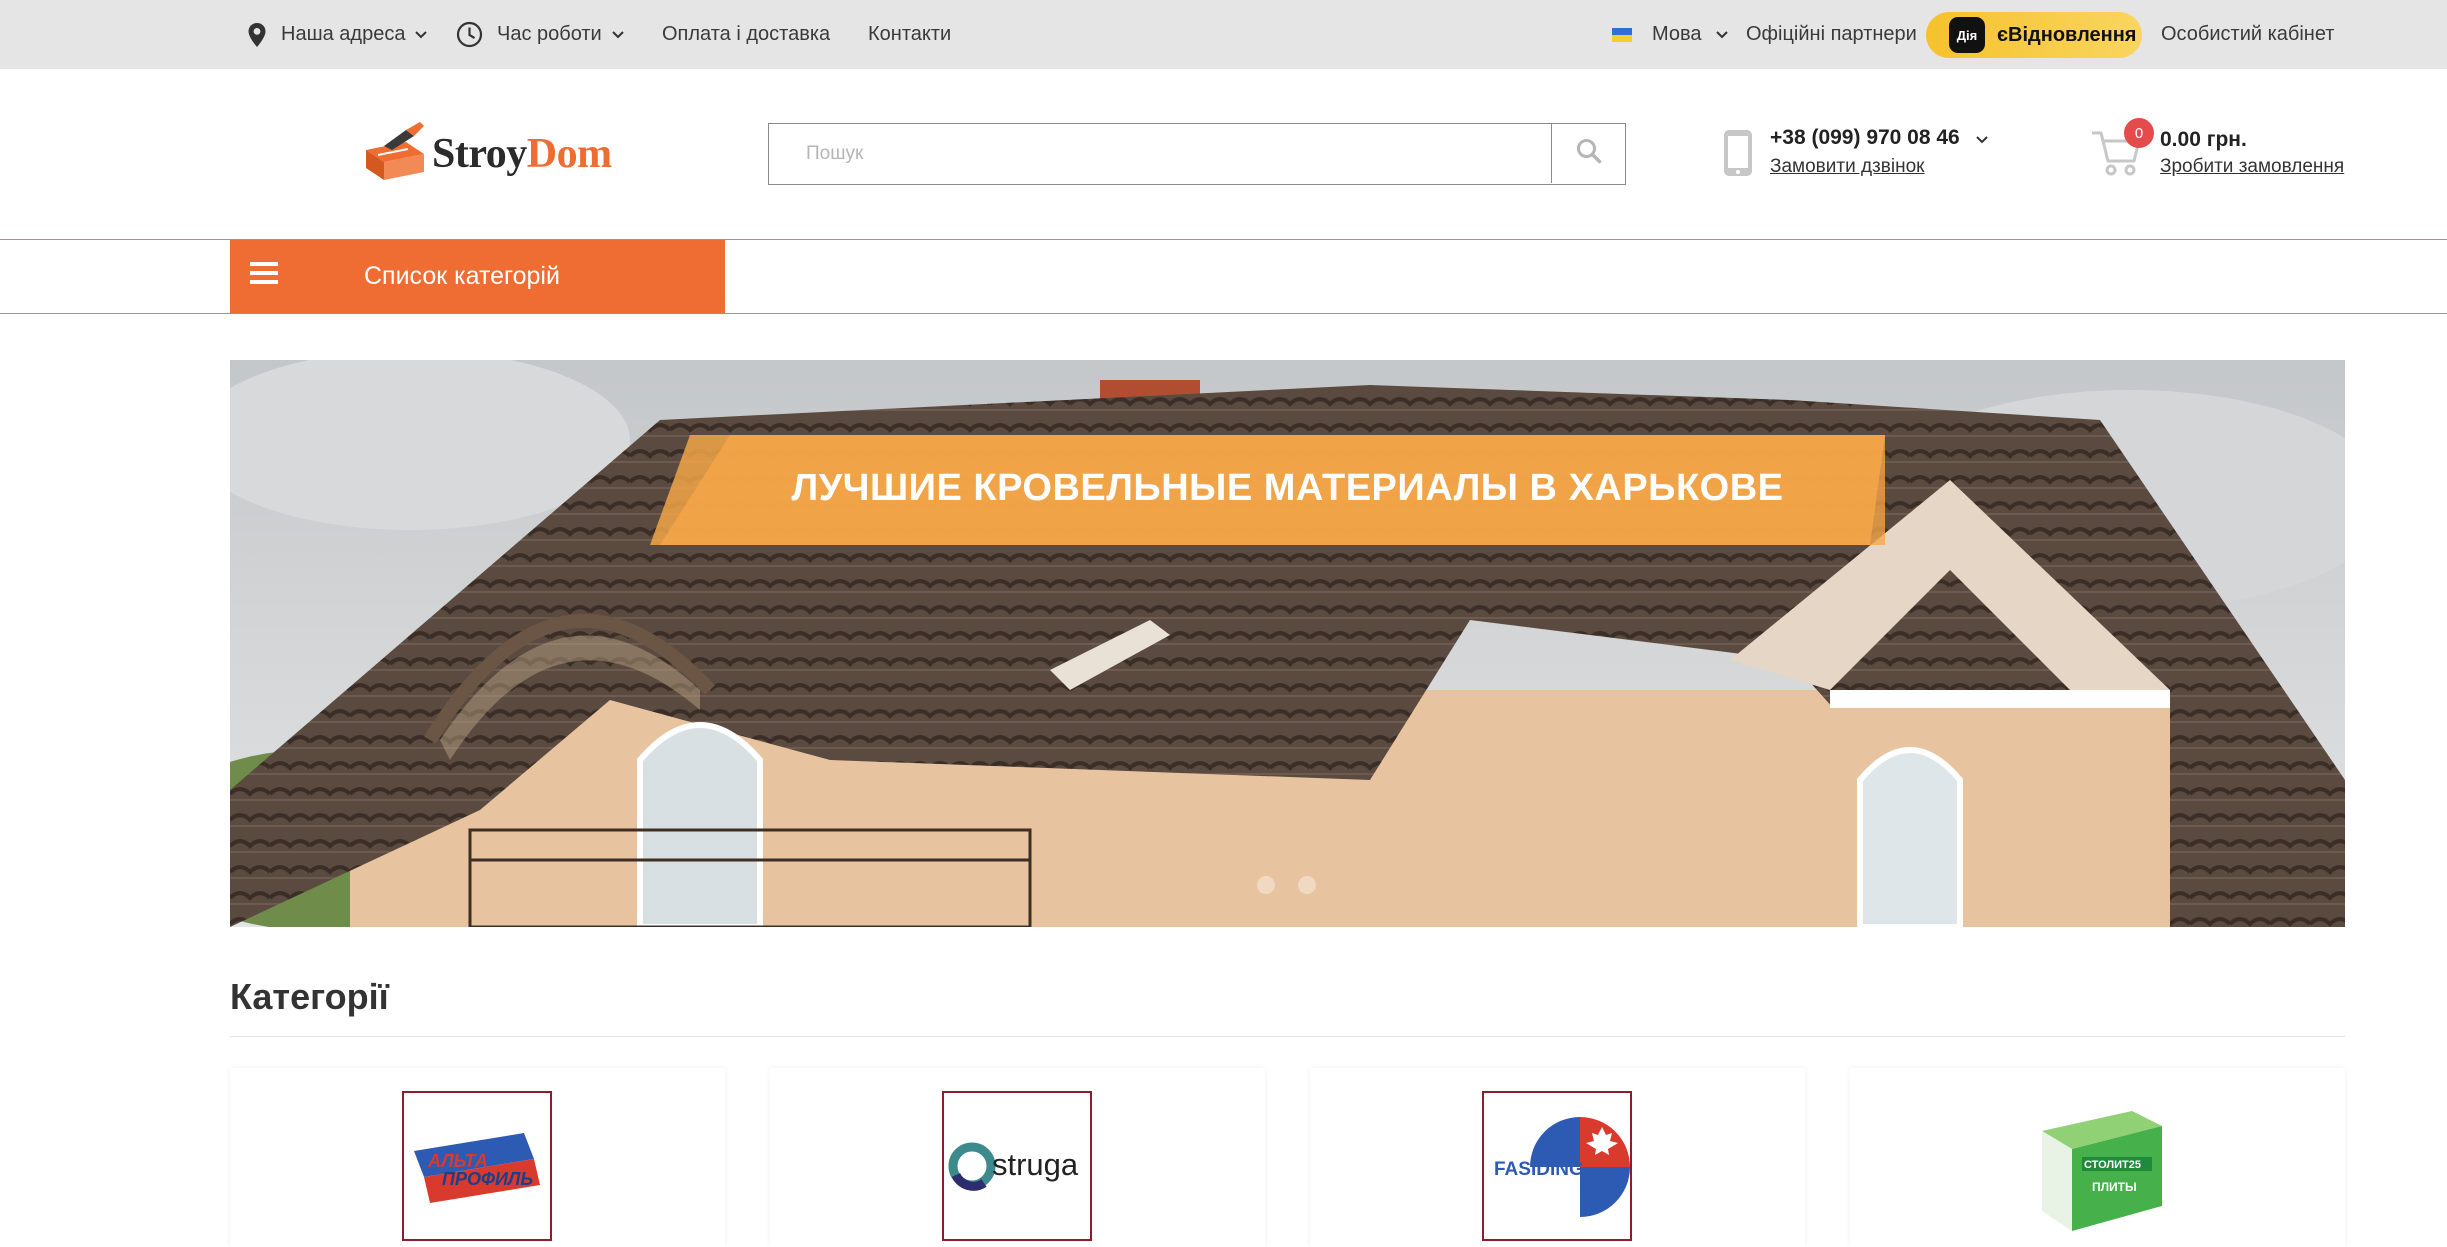  I want to click on category-card-struga: struga, so click(1017, 1157).